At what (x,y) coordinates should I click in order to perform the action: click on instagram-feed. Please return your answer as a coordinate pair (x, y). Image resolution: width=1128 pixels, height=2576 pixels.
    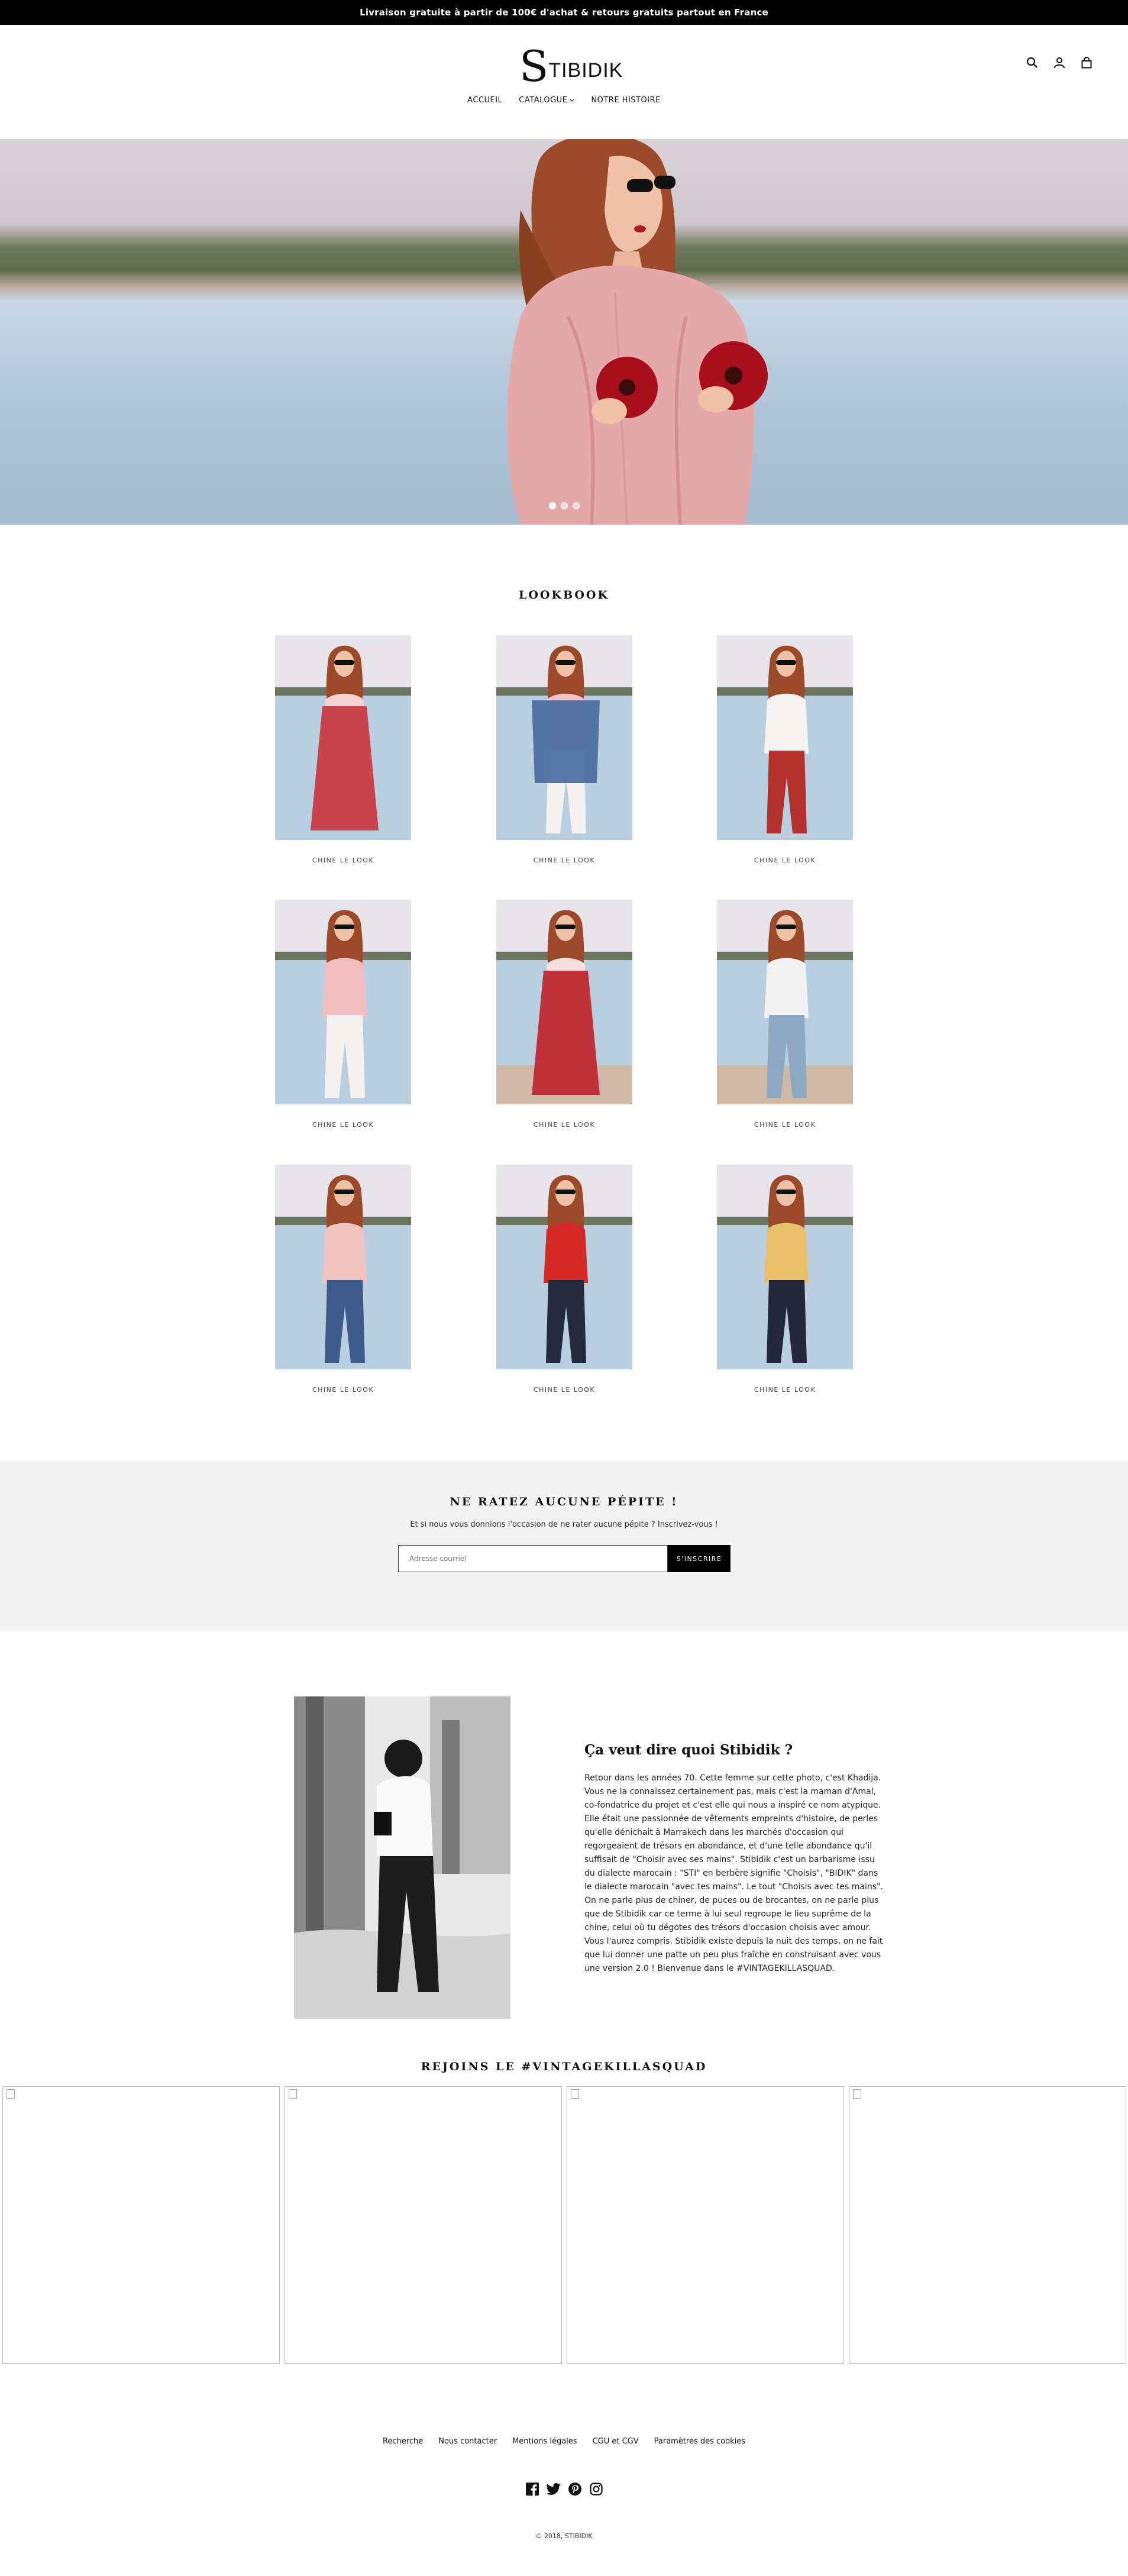
    Looking at the image, I should click on (564, 2225).